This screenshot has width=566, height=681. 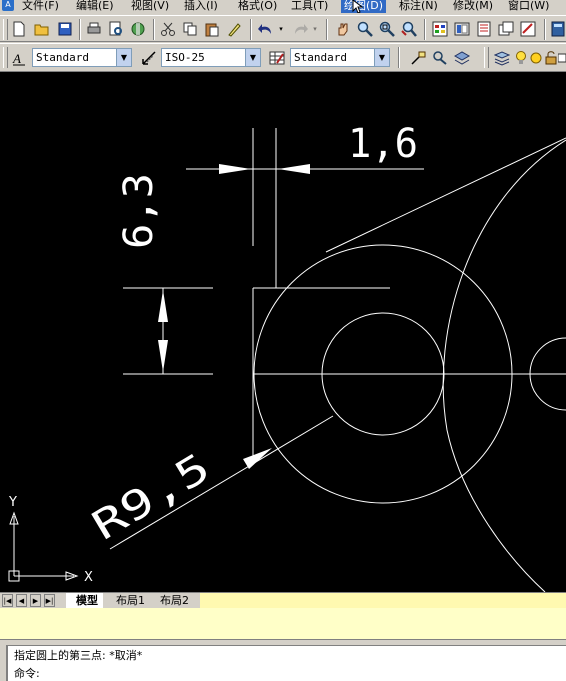 I want to click on styles-toolbar: A Standard ▼ ISO-25 ▼ Standard ▼, so click(x=283, y=57).